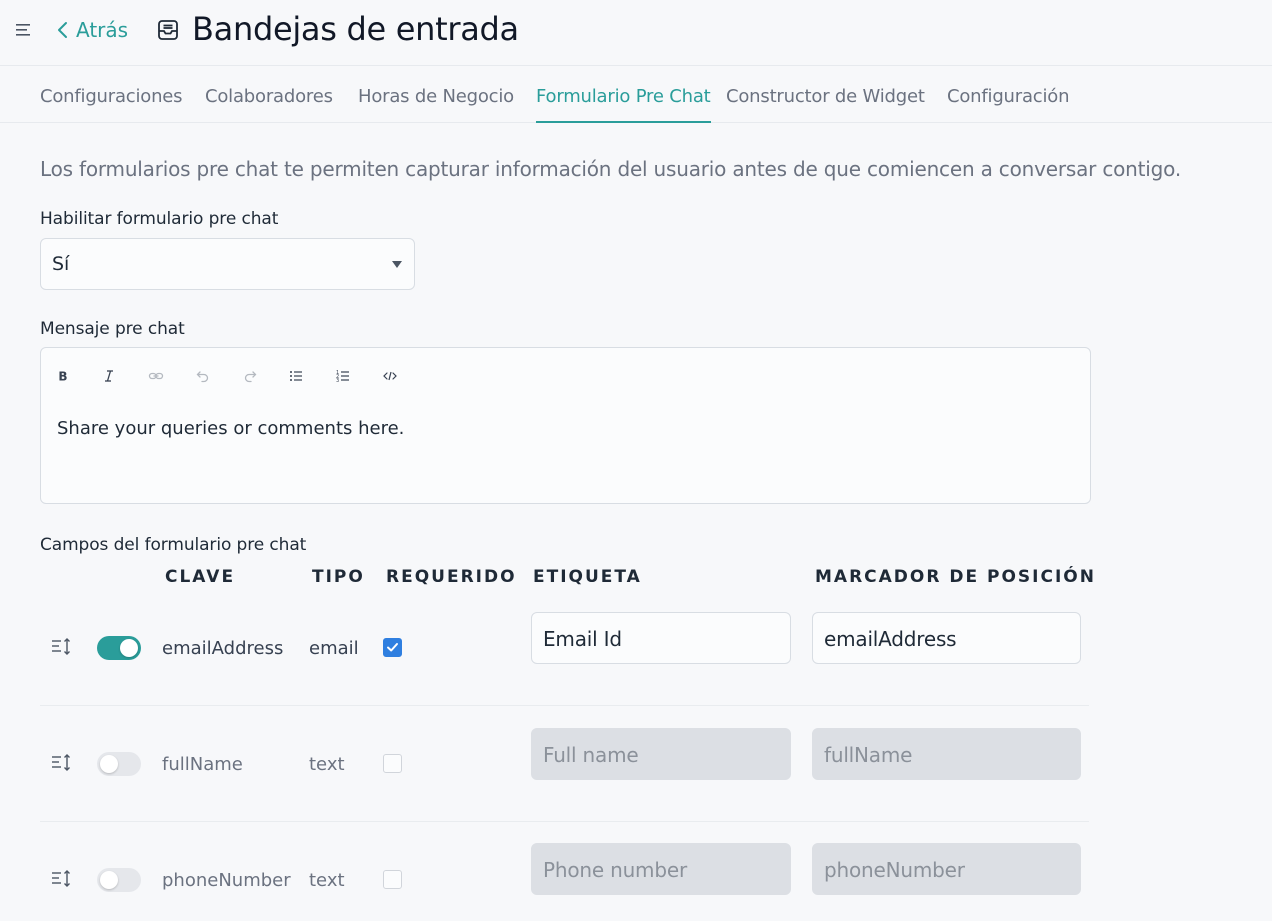 Image resolution: width=1272 pixels, height=921 pixels. What do you see at coordinates (587, 577) in the screenshot?
I see `column-header-label: ETIQUETA` at bounding box center [587, 577].